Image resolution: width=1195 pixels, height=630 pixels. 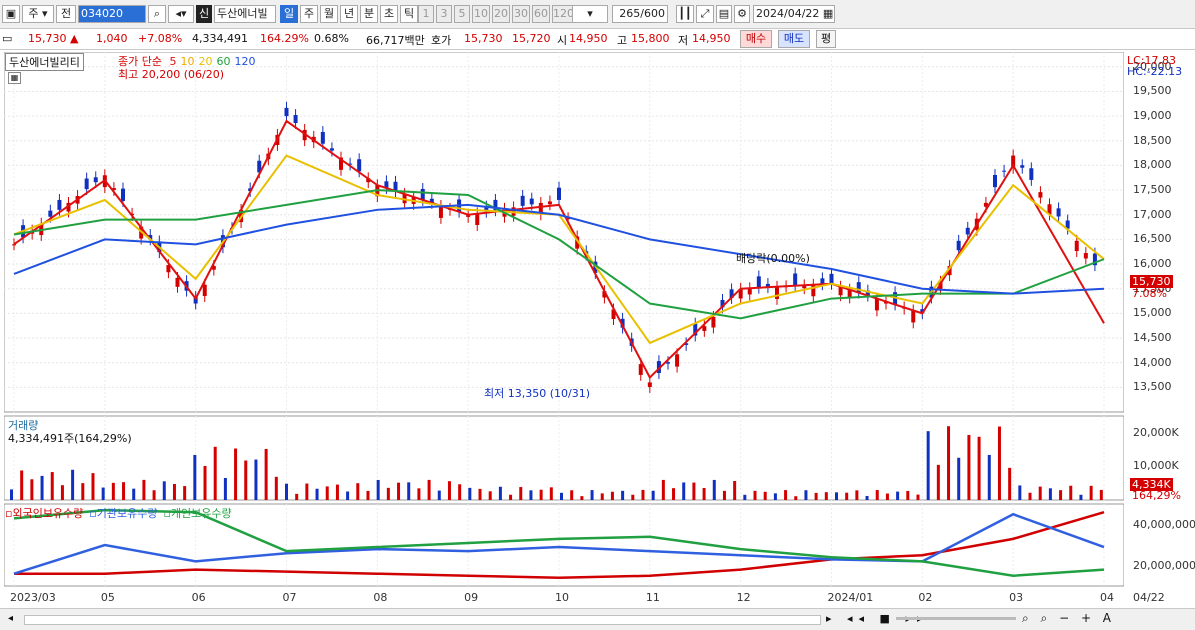 I want to click on period-tab-5: 초, so click(x=389, y=14).